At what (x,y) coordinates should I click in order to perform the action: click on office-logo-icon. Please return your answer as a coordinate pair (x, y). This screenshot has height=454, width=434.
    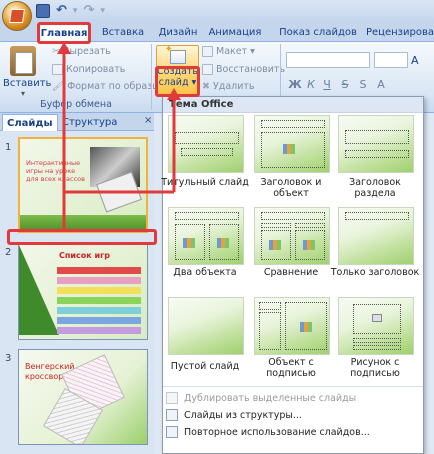
    Looking at the image, I should click on (17, 16).